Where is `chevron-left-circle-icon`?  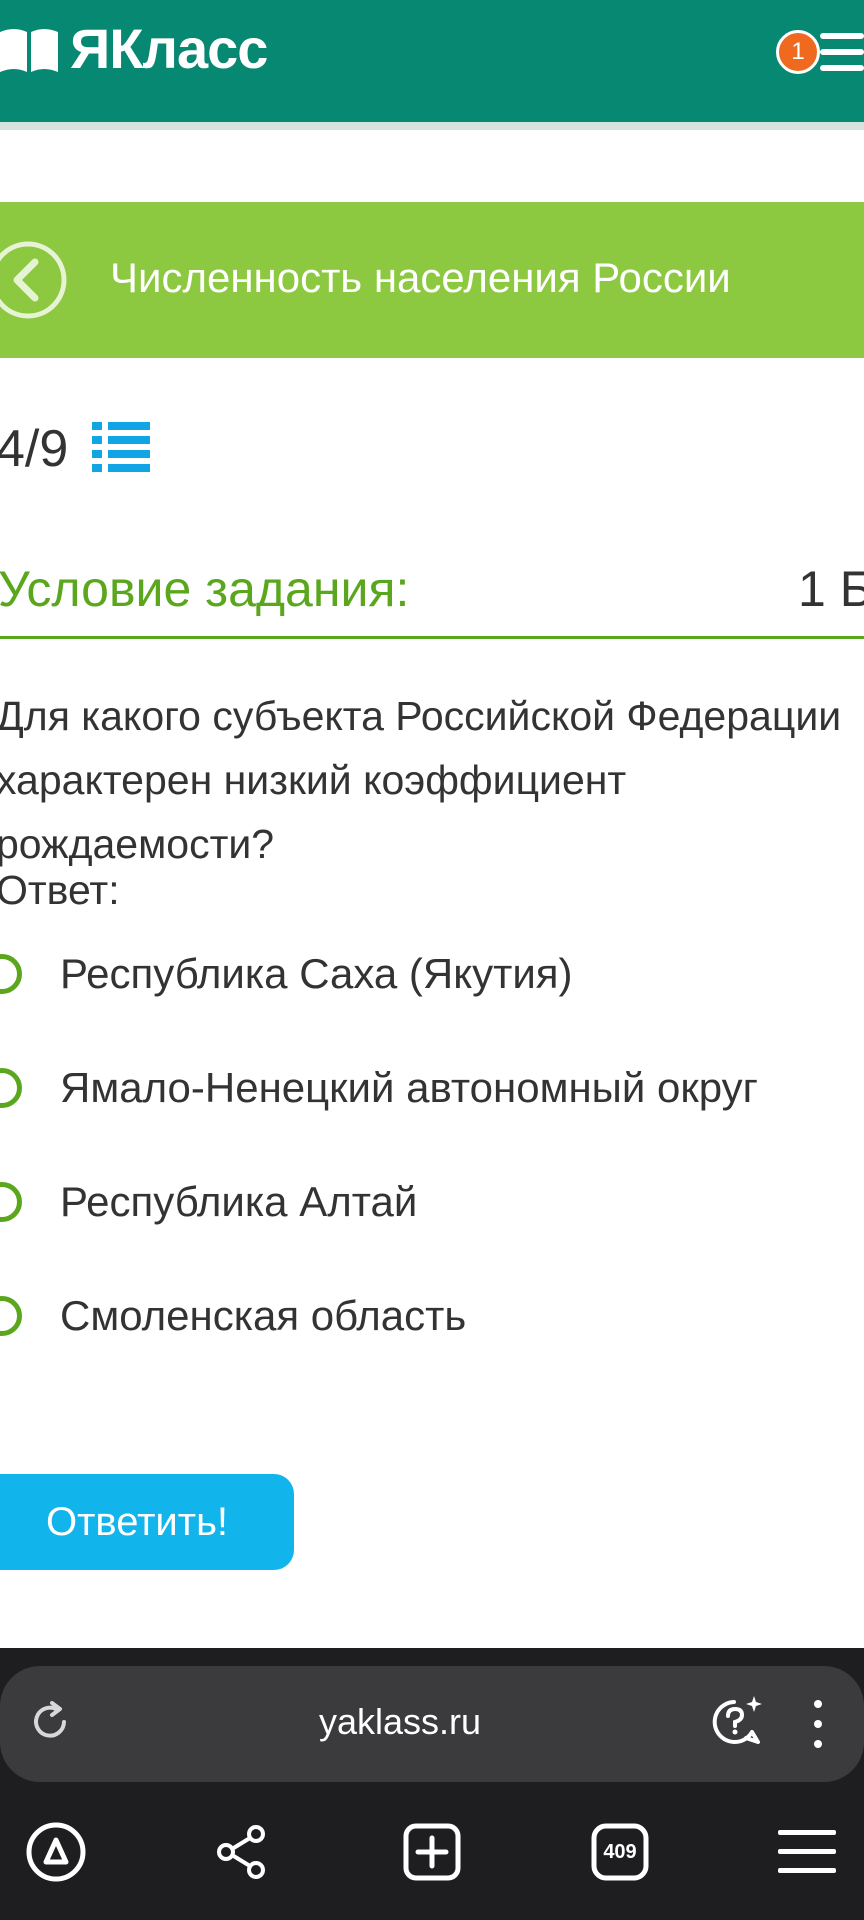 chevron-left-circle-icon is located at coordinates (34, 280).